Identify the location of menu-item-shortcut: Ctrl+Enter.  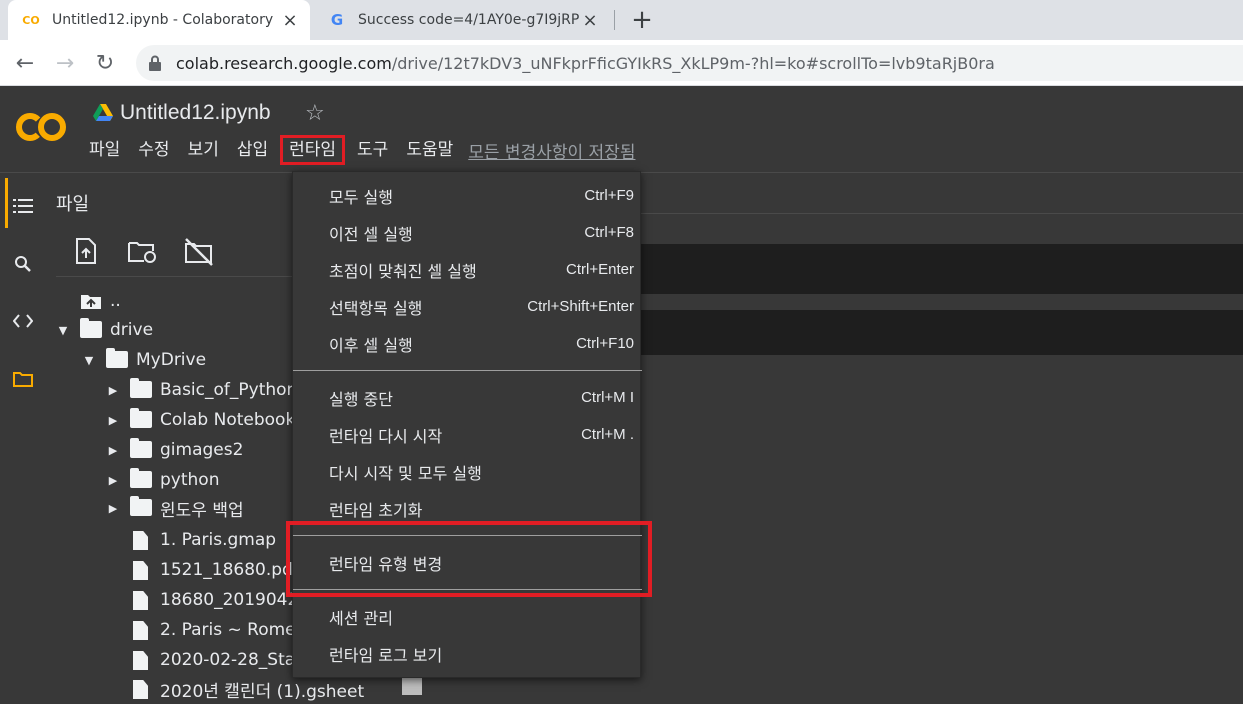
(600, 269).